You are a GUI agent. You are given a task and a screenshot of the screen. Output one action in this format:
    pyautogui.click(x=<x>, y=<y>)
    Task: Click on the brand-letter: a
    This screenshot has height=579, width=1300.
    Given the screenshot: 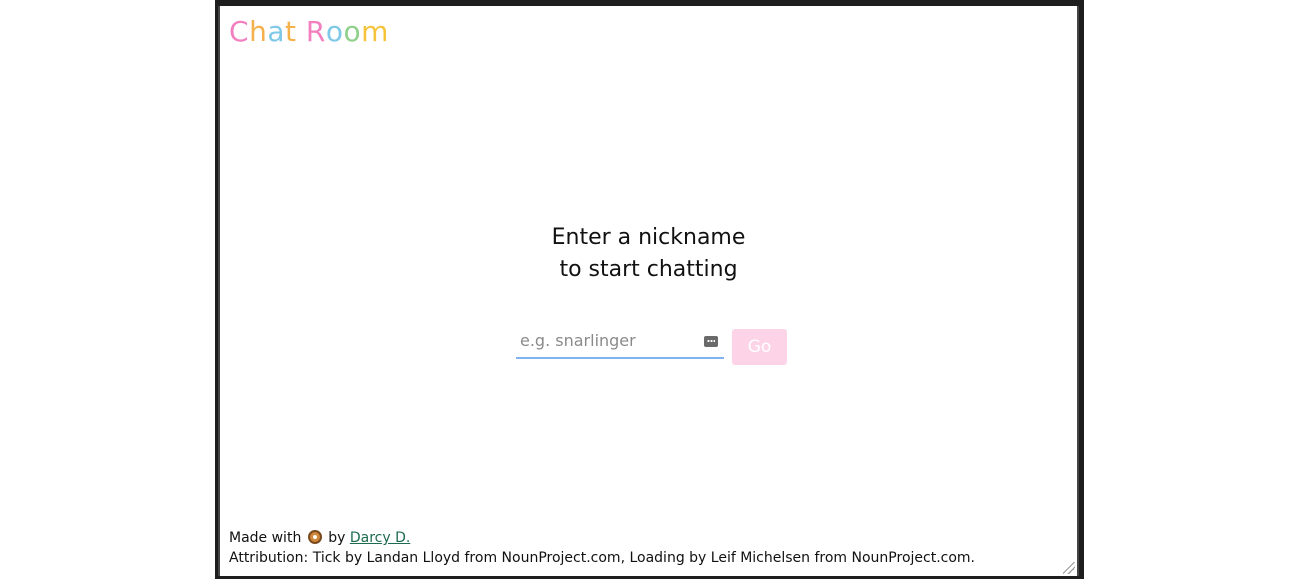 What is the action you would take?
    pyautogui.click(x=276, y=31)
    